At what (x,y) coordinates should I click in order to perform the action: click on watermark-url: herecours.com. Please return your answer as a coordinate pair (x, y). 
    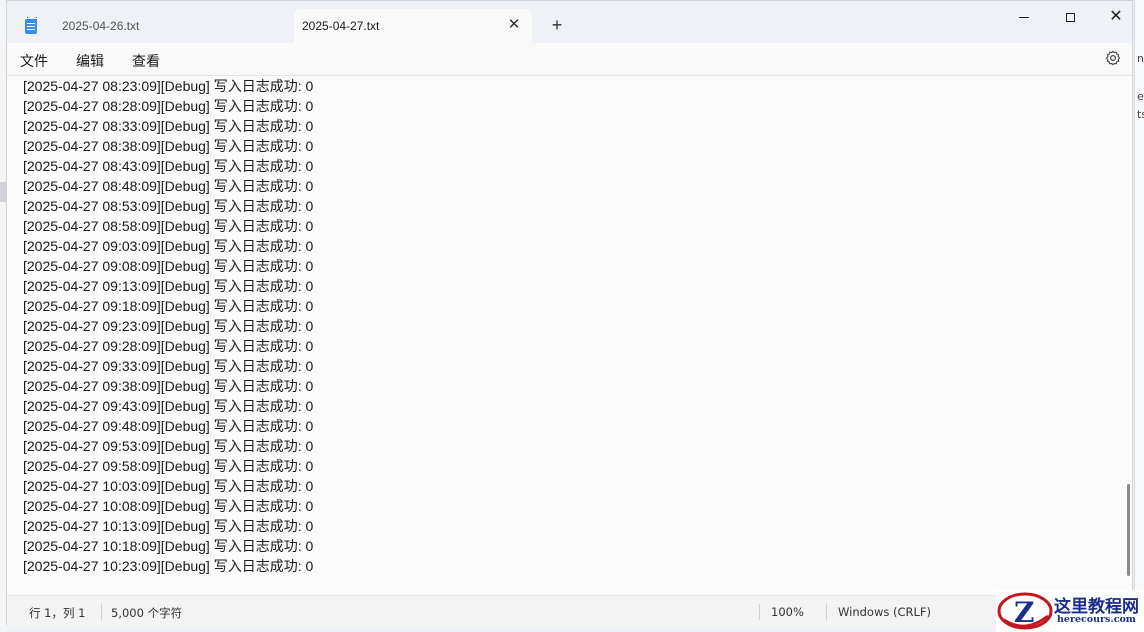
    Looking at the image, I should click on (1096, 619).